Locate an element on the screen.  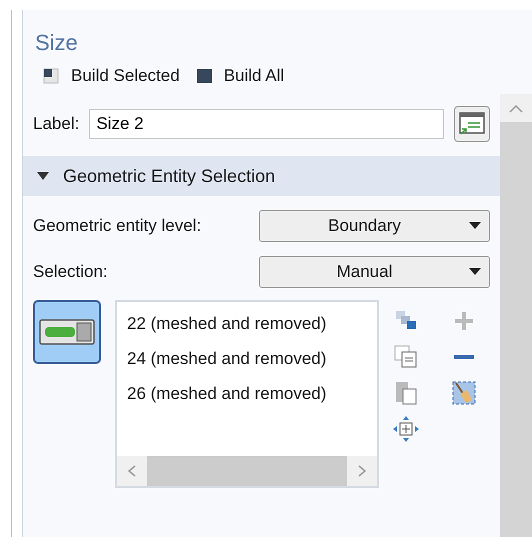
toggle-switch-icon is located at coordinates (67, 332).